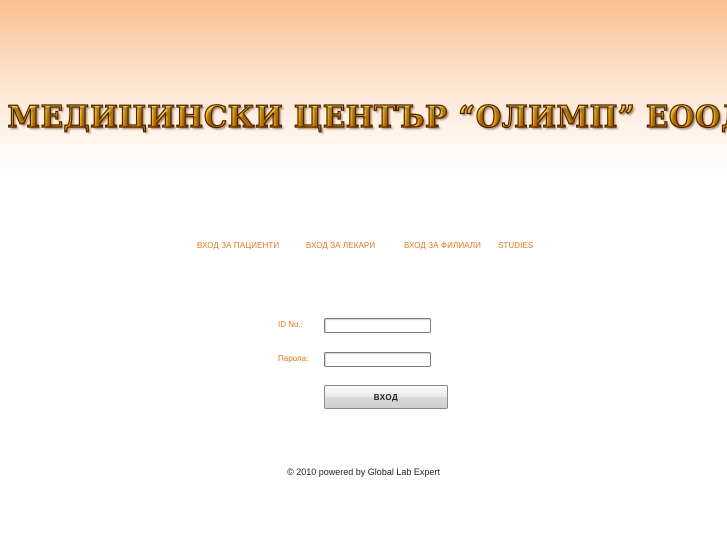 The width and height of the screenshot is (727, 545). I want to click on header-banner: МЕДИЦИНСКИ ЦЕНТЪР “ОЛИМП” ЕООД, so click(363, 120).